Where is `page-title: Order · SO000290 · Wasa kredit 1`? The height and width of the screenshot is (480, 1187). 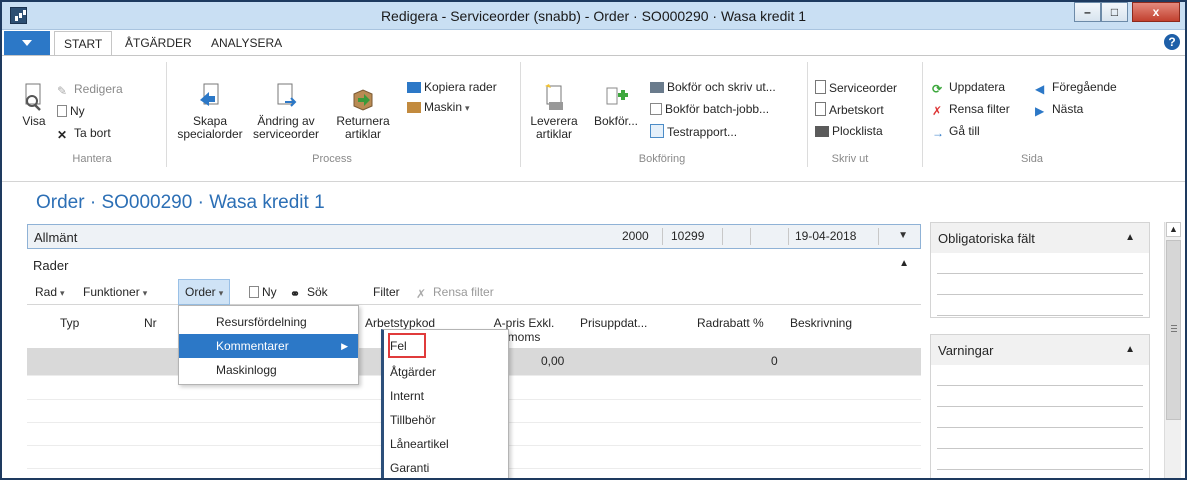
page-title: Order · SO000290 · Wasa kredit 1 is located at coordinates (180, 202).